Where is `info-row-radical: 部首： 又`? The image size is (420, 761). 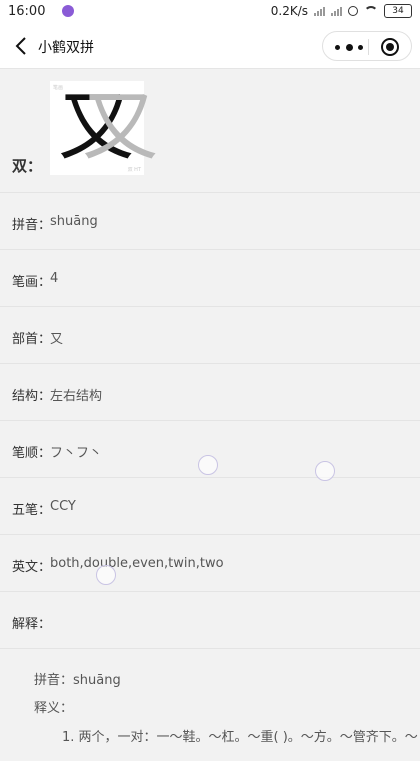
info-row-radical: 部首： 又 is located at coordinates (210, 335).